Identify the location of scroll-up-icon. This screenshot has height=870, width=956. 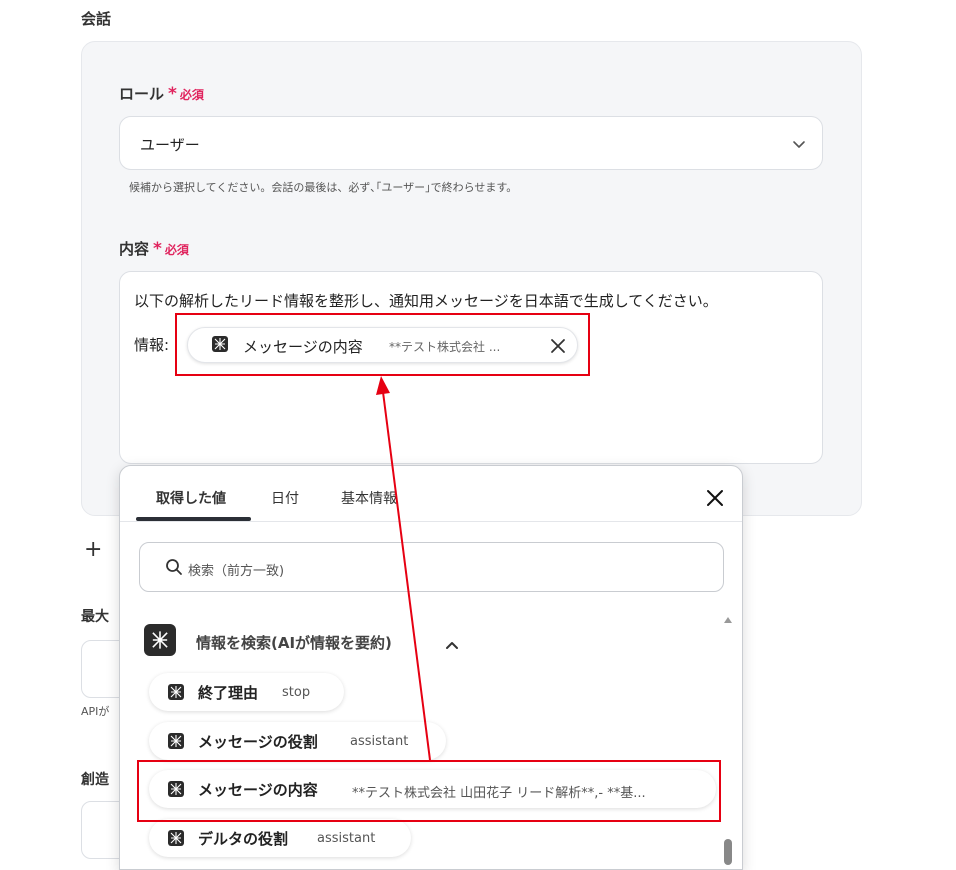
(728, 620).